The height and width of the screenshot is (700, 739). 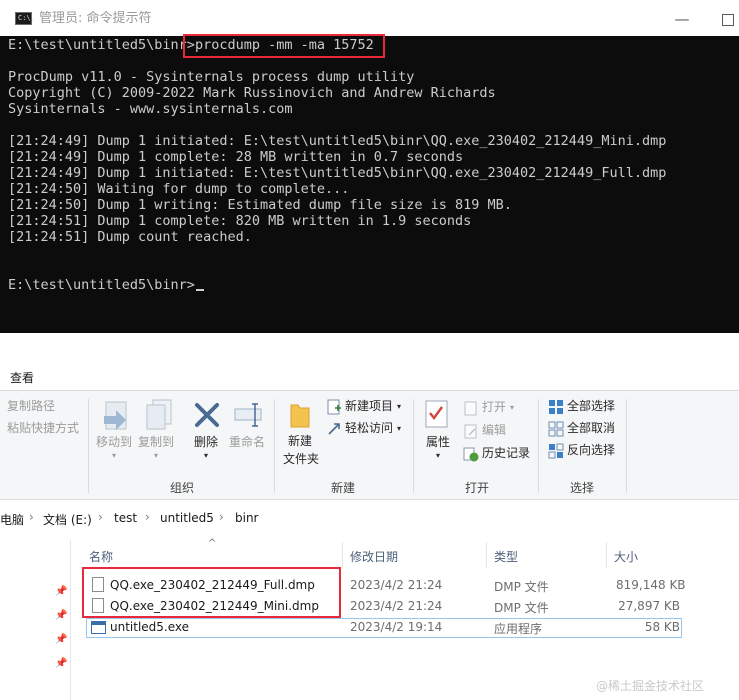 What do you see at coordinates (300, 441) in the screenshot?
I see `new-folder-button-line1: 新建` at bounding box center [300, 441].